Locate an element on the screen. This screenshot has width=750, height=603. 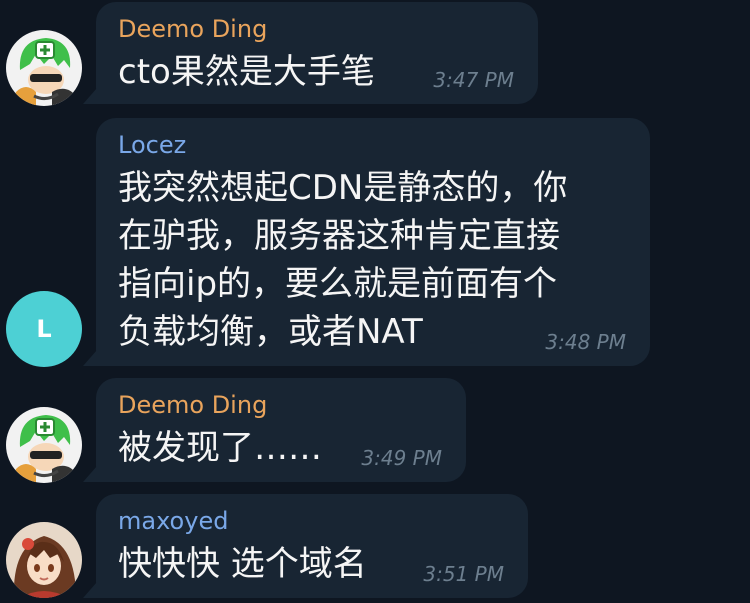
avatar-maxoyed is located at coordinates (44, 560).